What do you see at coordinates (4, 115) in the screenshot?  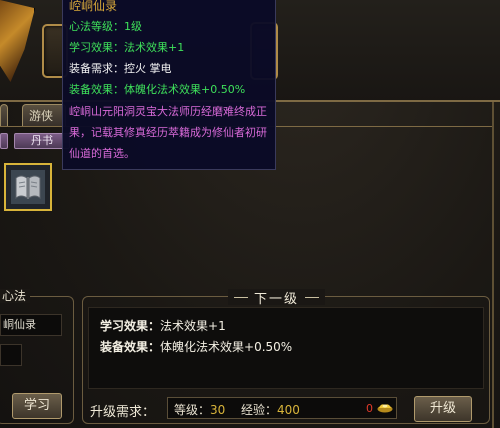 I see `tab-first` at bounding box center [4, 115].